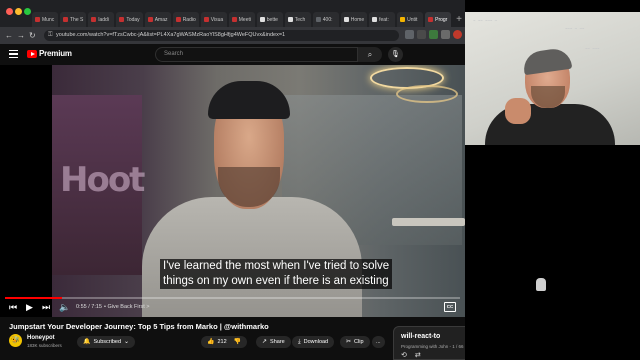  What do you see at coordinates (450, 307) in the screenshot?
I see `captions-button: CC` at bounding box center [450, 307].